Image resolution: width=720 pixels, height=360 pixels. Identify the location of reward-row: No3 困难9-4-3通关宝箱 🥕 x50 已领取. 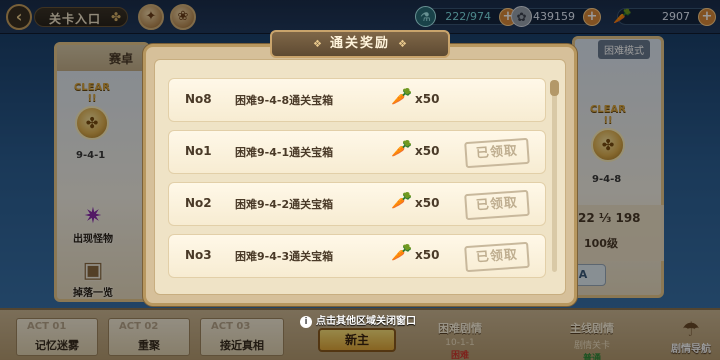
(357, 256).